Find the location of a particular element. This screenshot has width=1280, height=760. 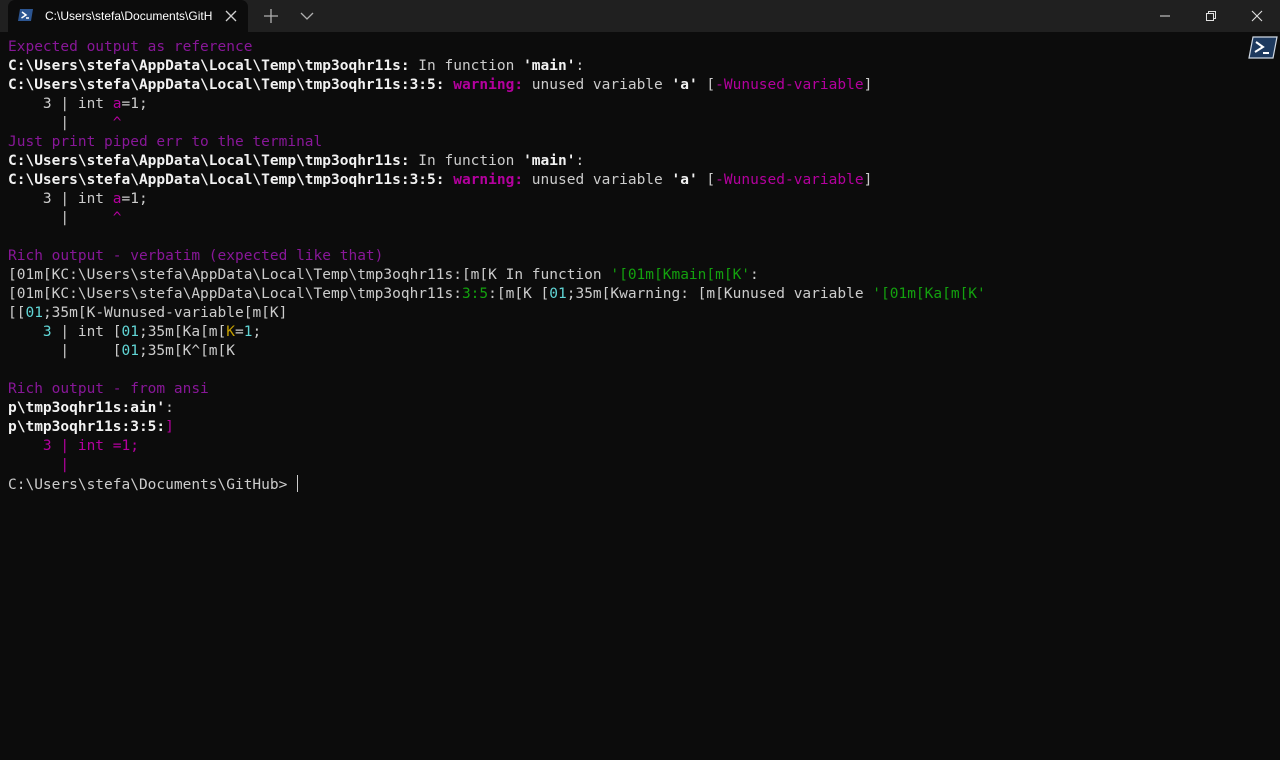

terminal-text: ;35m[K^[m[K is located at coordinates (186, 351).